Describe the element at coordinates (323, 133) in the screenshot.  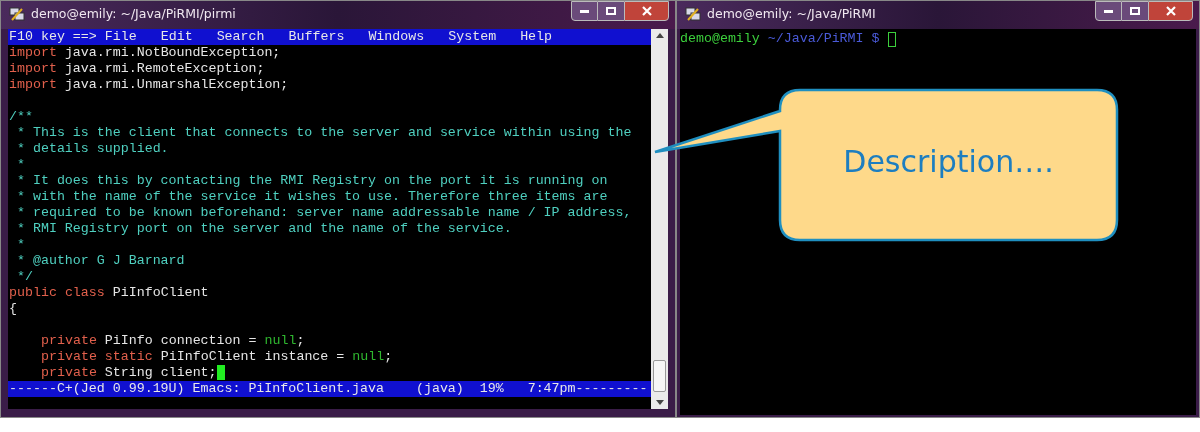
I see `code-line: * This is the client that connects to the server and service within using the` at that location.